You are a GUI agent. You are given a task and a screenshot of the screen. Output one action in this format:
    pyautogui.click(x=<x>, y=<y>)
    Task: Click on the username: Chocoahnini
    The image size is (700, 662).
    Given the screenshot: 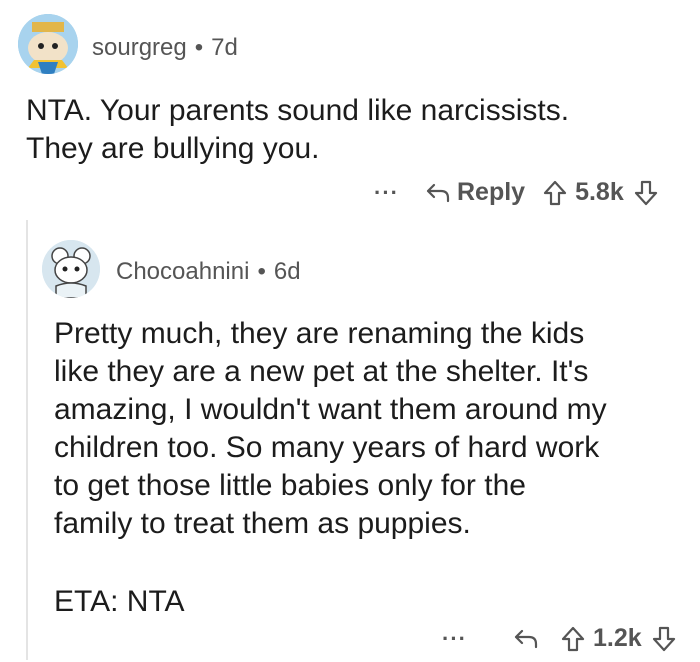 What is the action you would take?
    pyautogui.click(x=182, y=272)
    